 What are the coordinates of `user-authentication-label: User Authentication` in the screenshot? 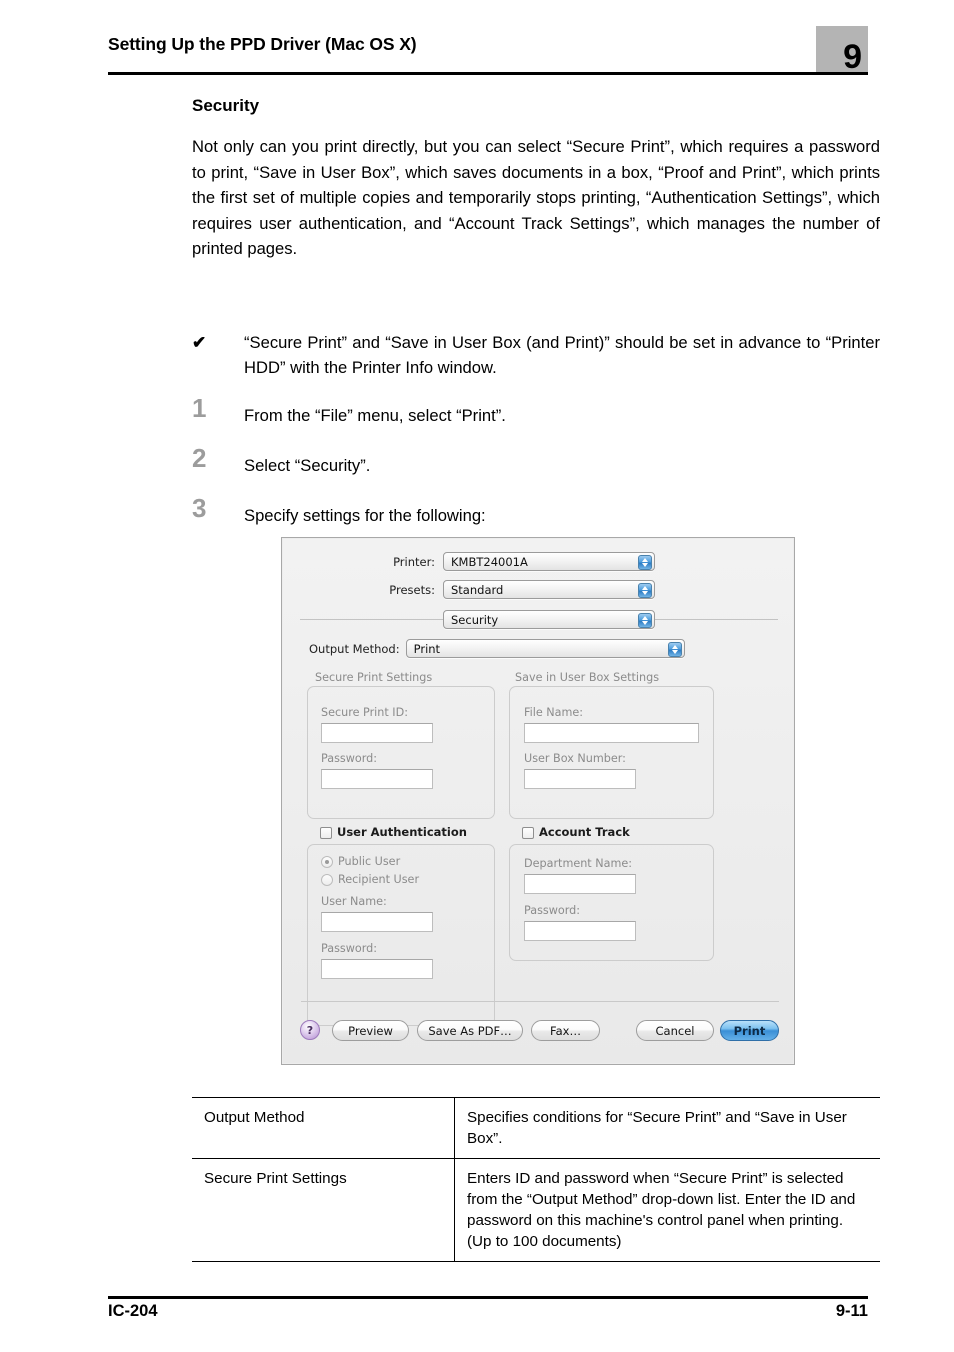 It's located at (402, 832).